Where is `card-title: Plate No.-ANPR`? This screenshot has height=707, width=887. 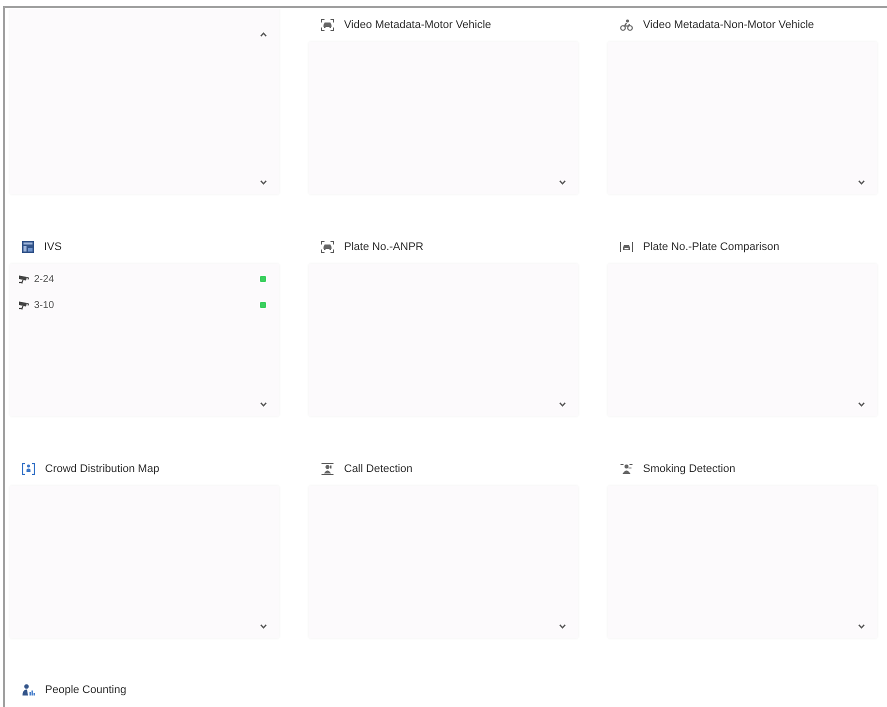
card-title: Plate No.-ANPR is located at coordinates (384, 247).